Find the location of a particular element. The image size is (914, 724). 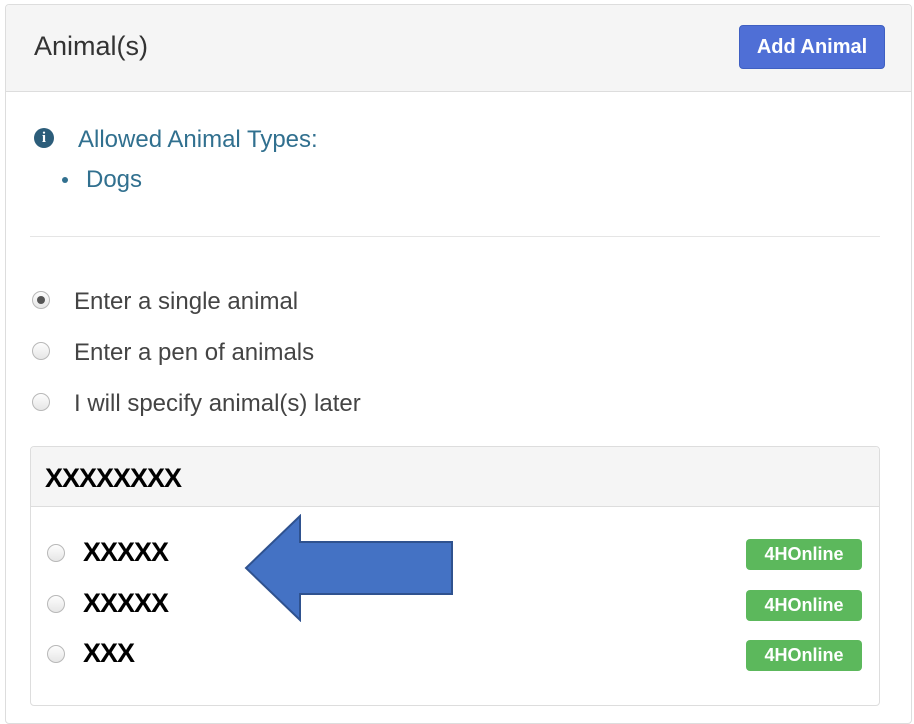

allowed-type-item: Dogs is located at coordinates (102, 180).